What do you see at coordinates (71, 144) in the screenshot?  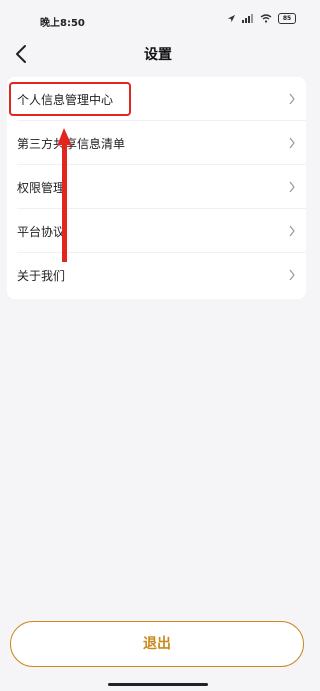 I see `menu-item-label: 第三方共享信息清单` at bounding box center [71, 144].